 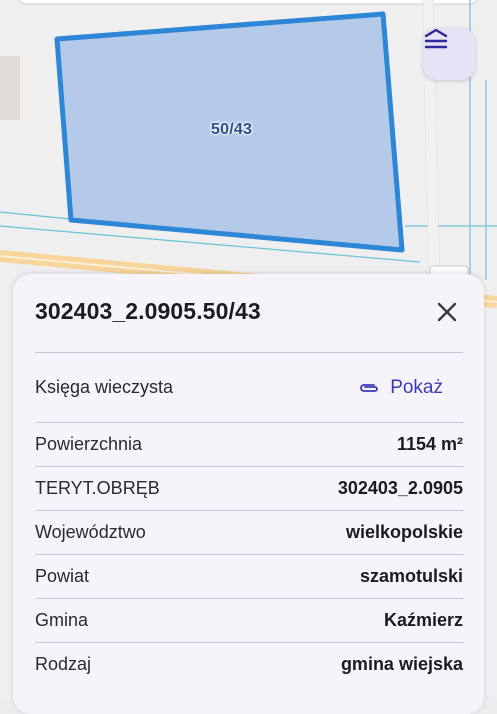 I want to click on county-value: szamotulski, so click(x=411, y=576).